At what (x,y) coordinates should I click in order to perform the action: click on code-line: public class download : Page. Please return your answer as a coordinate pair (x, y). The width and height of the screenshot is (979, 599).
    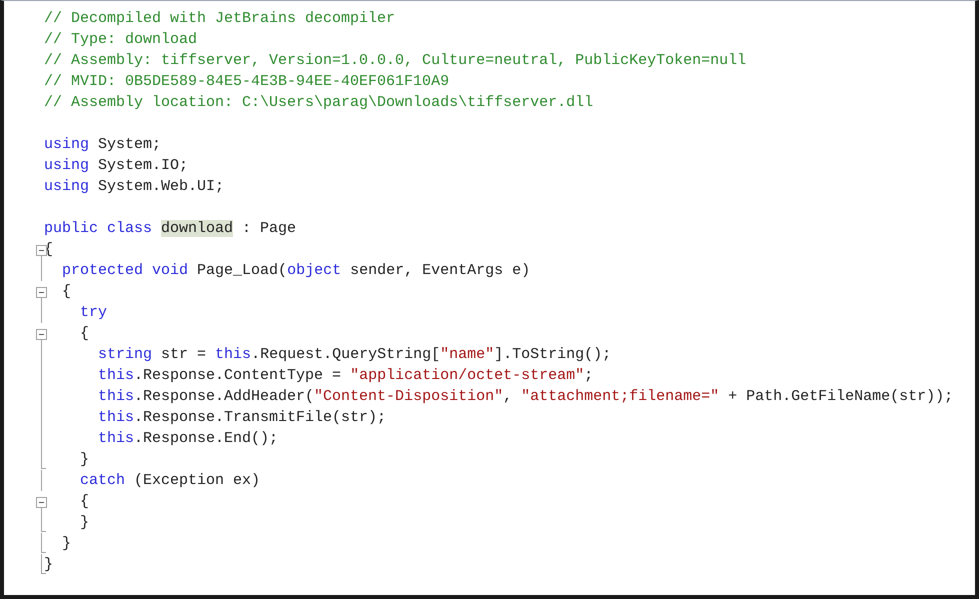
    Looking at the image, I should click on (170, 229).